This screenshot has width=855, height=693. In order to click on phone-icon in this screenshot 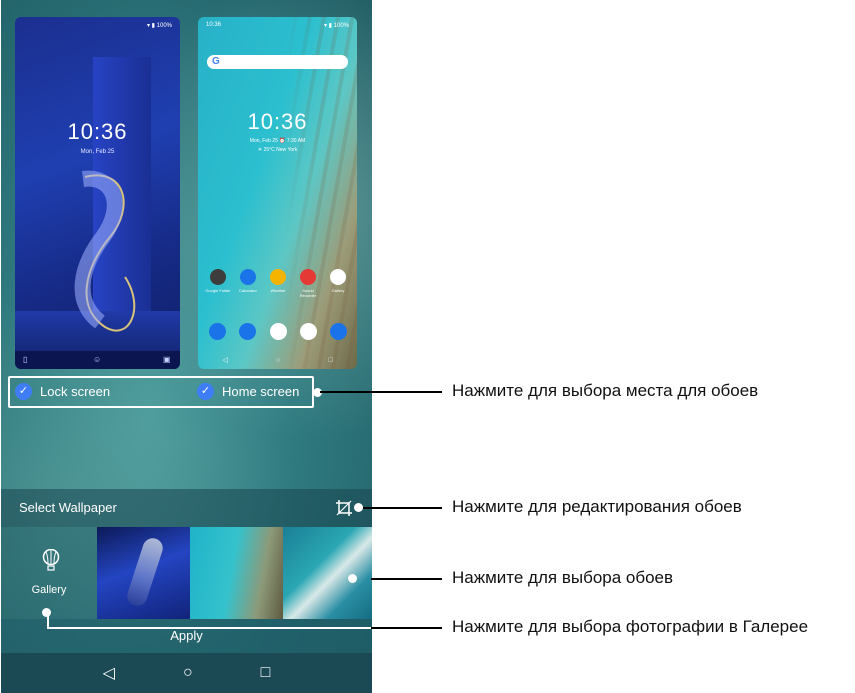, I will do `click(217, 331)`.